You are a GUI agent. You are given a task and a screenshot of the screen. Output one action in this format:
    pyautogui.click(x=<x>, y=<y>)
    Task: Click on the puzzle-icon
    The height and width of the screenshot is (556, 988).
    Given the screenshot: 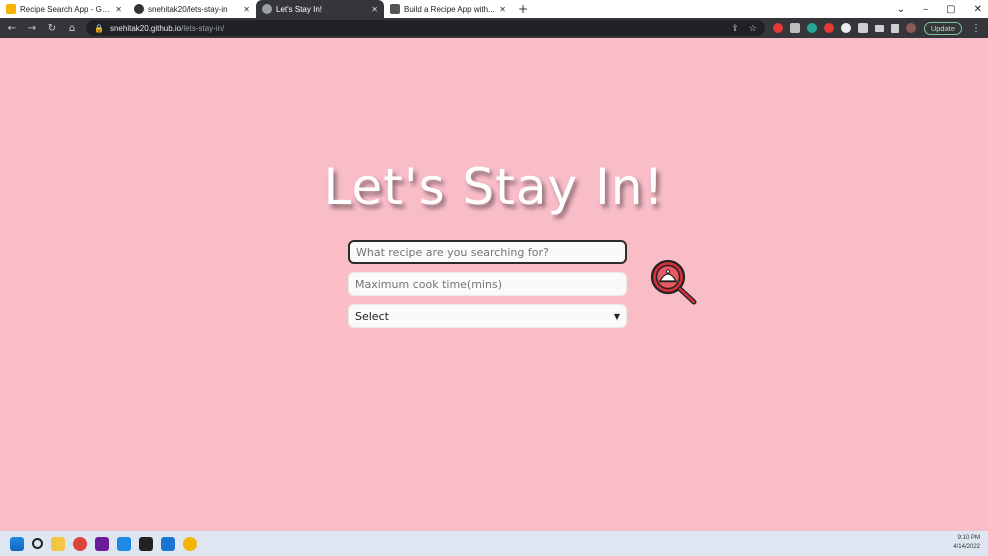 What is the action you would take?
    pyautogui.click(x=862, y=28)
    